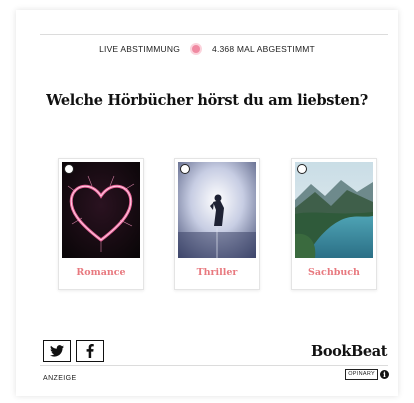 The width and height of the screenshot is (414, 403). What do you see at coordinates (101, 272) in the screenshot?
I see `option-label: Romance` at bounding box center [101, 272].